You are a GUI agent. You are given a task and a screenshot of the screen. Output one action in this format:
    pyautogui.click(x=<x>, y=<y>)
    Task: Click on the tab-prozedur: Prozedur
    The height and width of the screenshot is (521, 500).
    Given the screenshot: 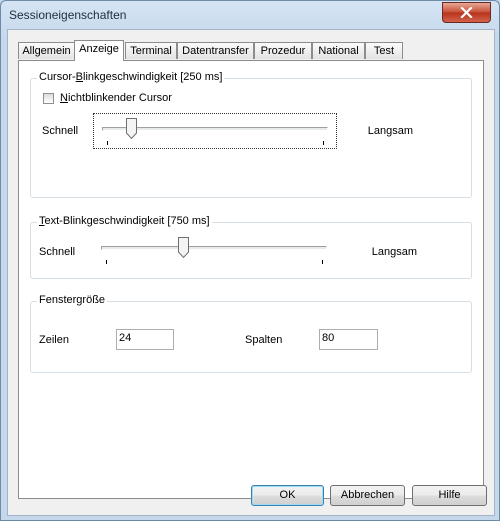 What is the action you would take?
    pyautogui.click(x=283, y=50)
    